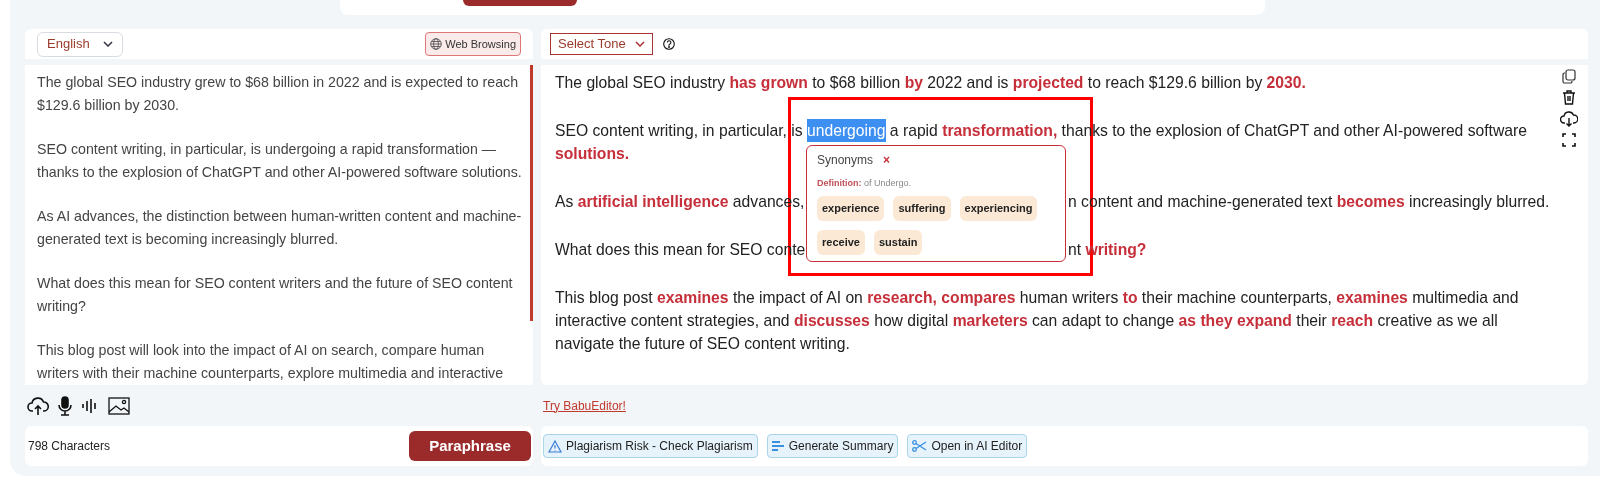  I want to click on top-button, so click(520, 3).